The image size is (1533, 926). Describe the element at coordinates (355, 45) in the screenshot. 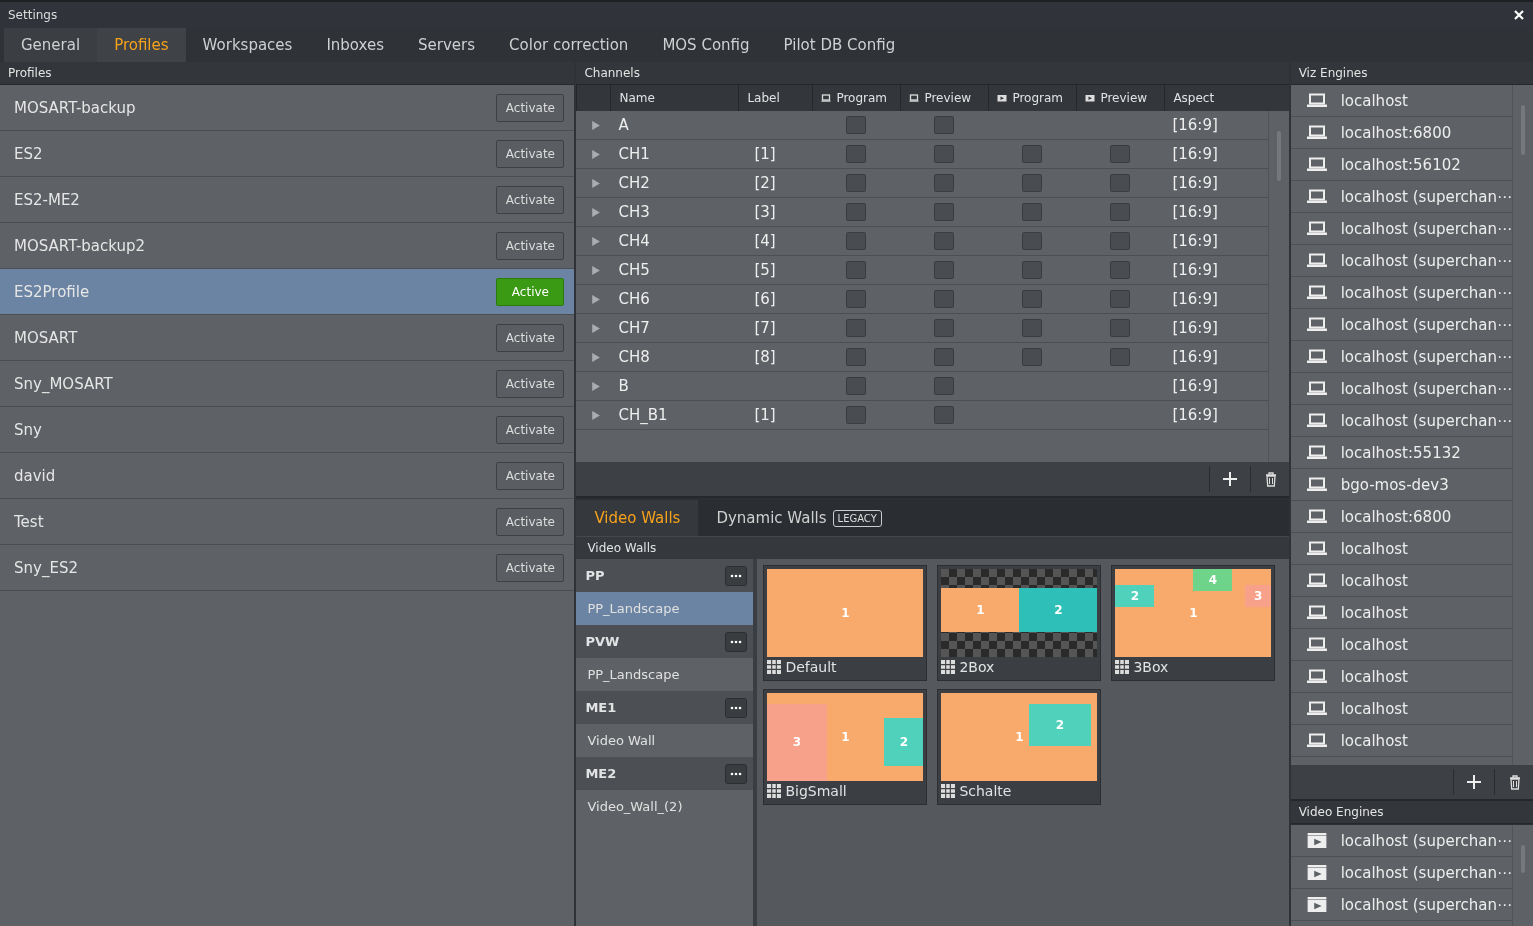

I see `settings-tab: Inboxes` at that location.